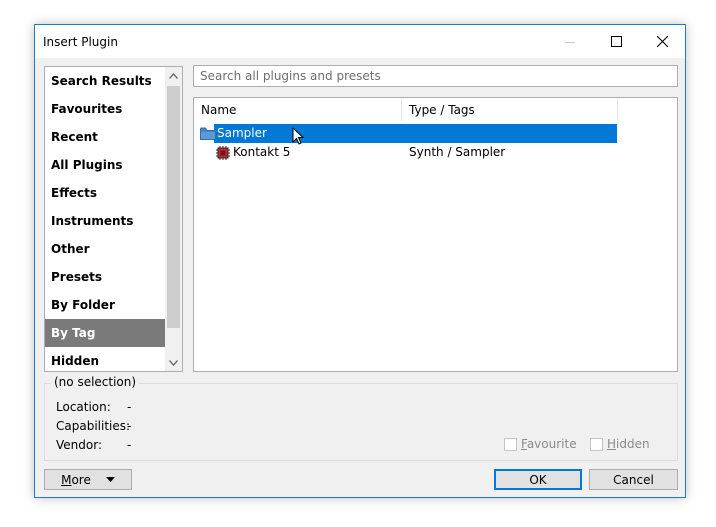 This screenshot has width=716, height=527. What do you see at coordinates (105, 221) in the screenshot?
I see `category-instruments: Instruments` at bounding box center [105, 221].